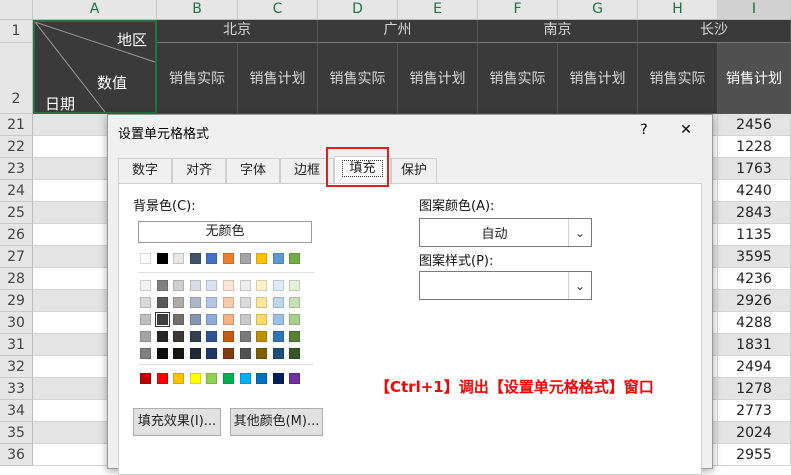  Describe the element at coordinates (754, 125) in the screenshot. I see `value-cell: 2456` at that location.